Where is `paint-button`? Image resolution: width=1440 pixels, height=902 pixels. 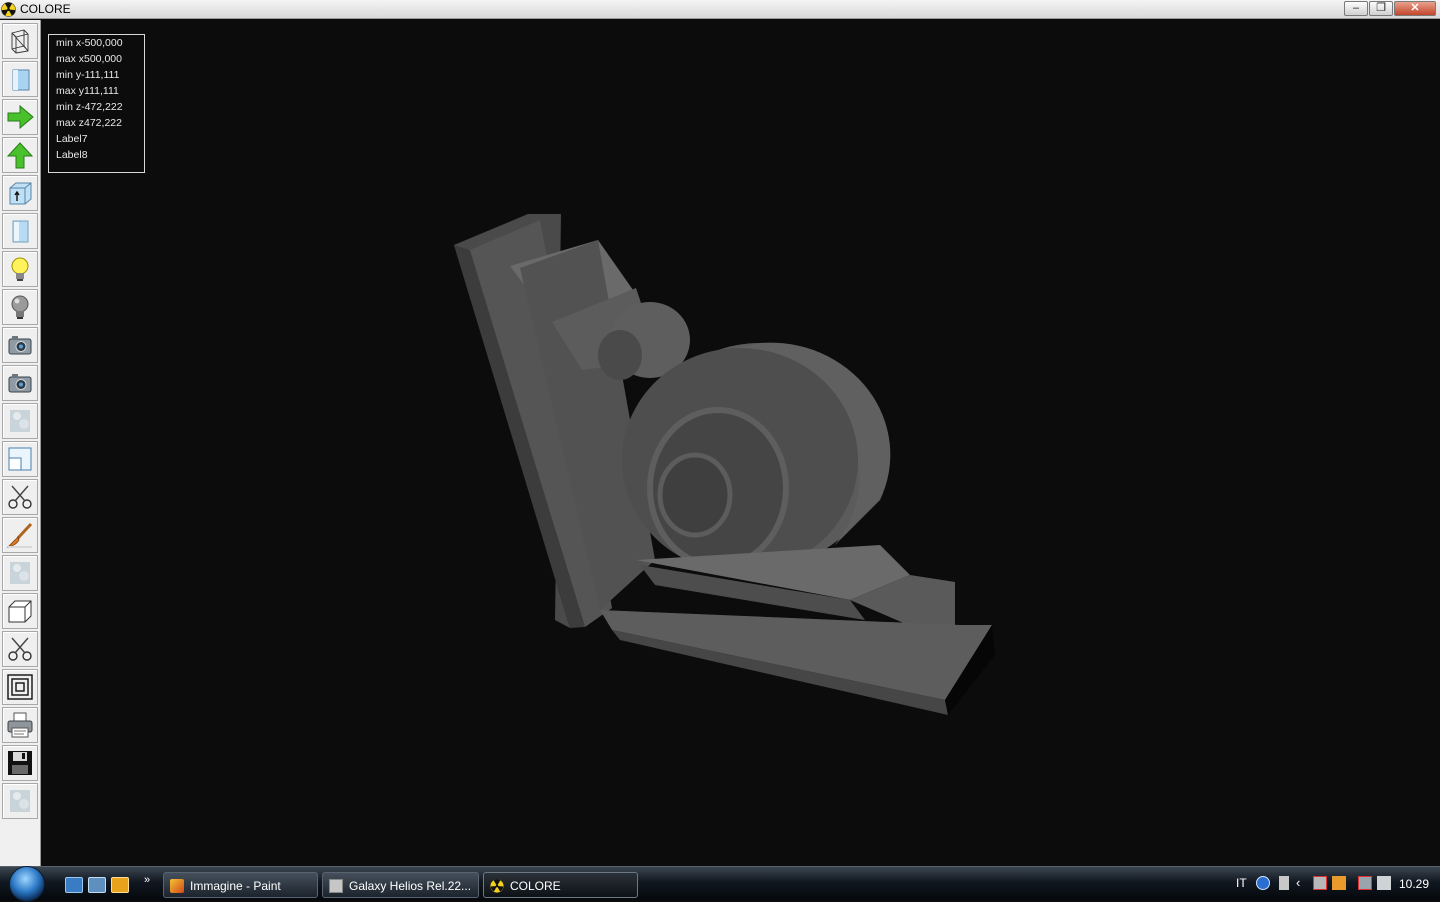 paint-button is located at coordinates (20, 535).